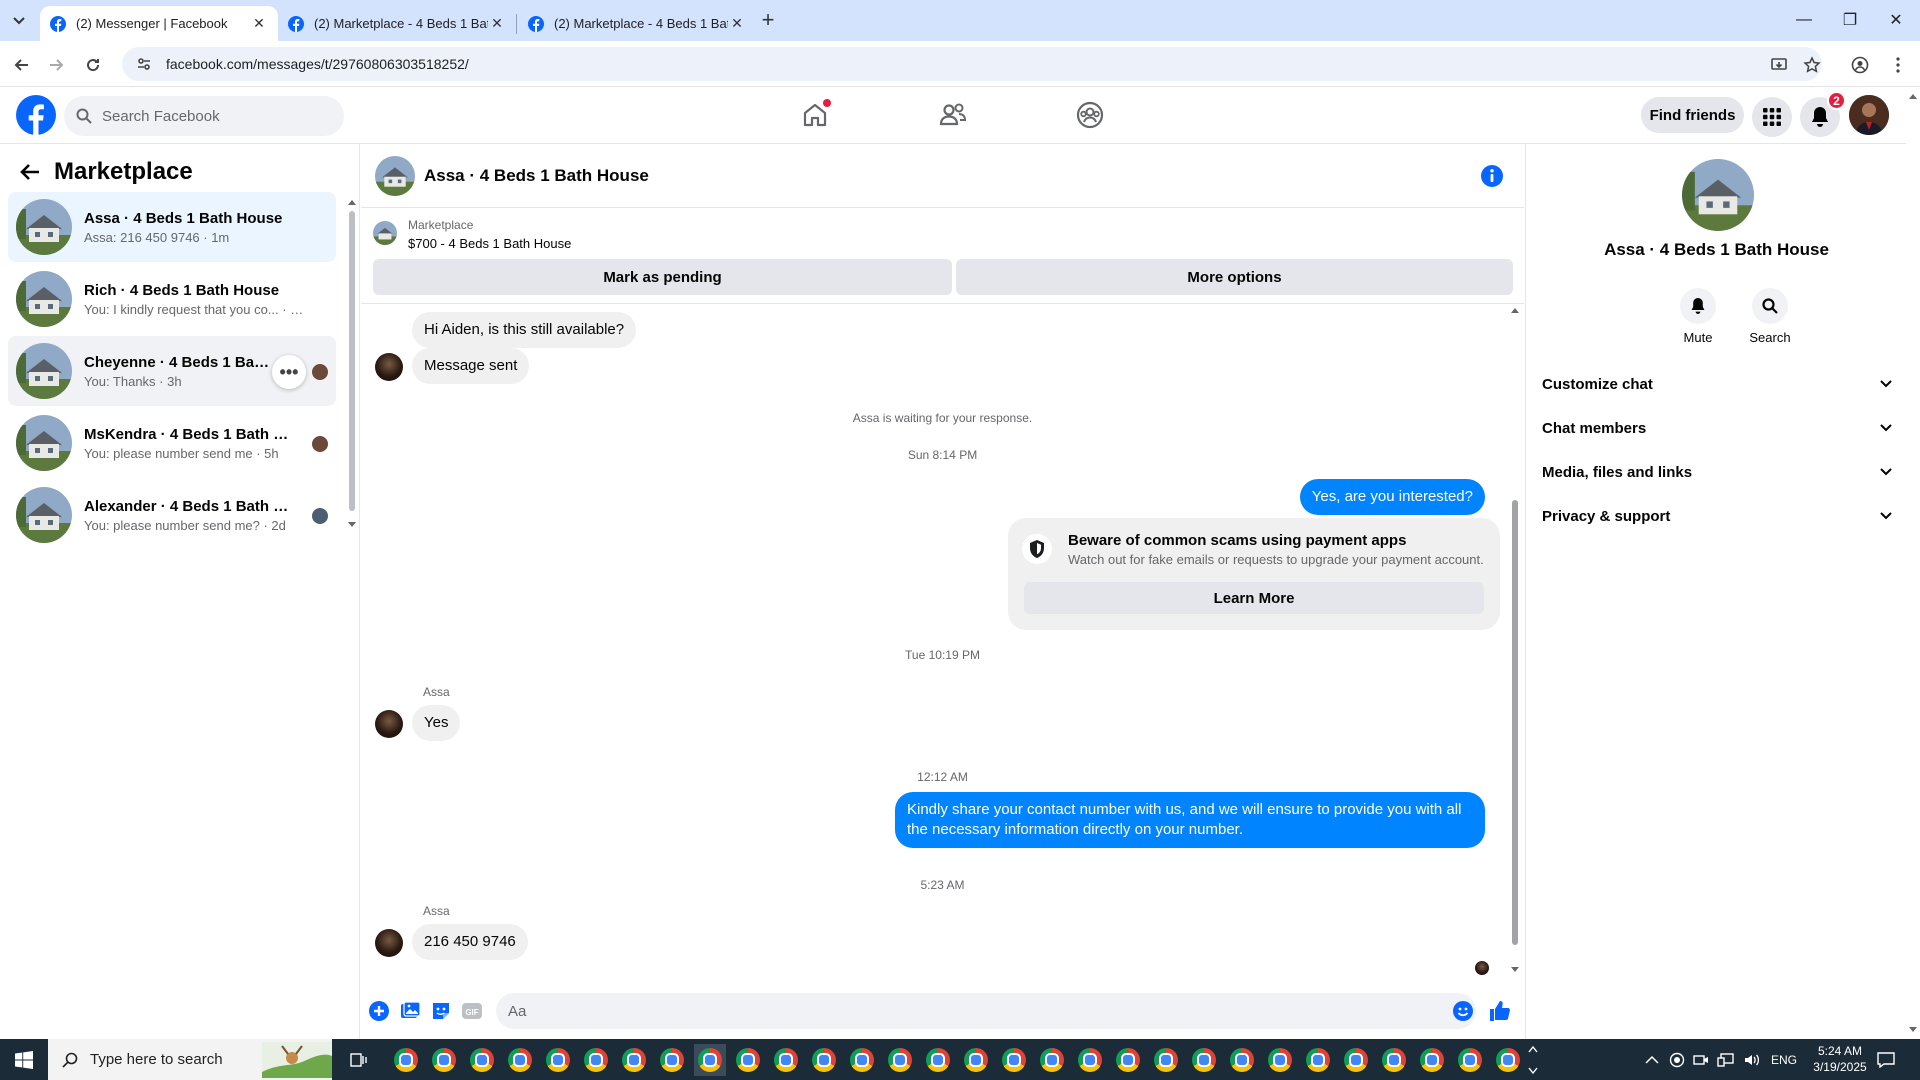 Image resolution: width=1920 pixels, height=1080 pixels. What do you see at coordinates (1886, 1060) in the screenshot?
I see `notification-center-button` at bounding box center [1886, 1060].